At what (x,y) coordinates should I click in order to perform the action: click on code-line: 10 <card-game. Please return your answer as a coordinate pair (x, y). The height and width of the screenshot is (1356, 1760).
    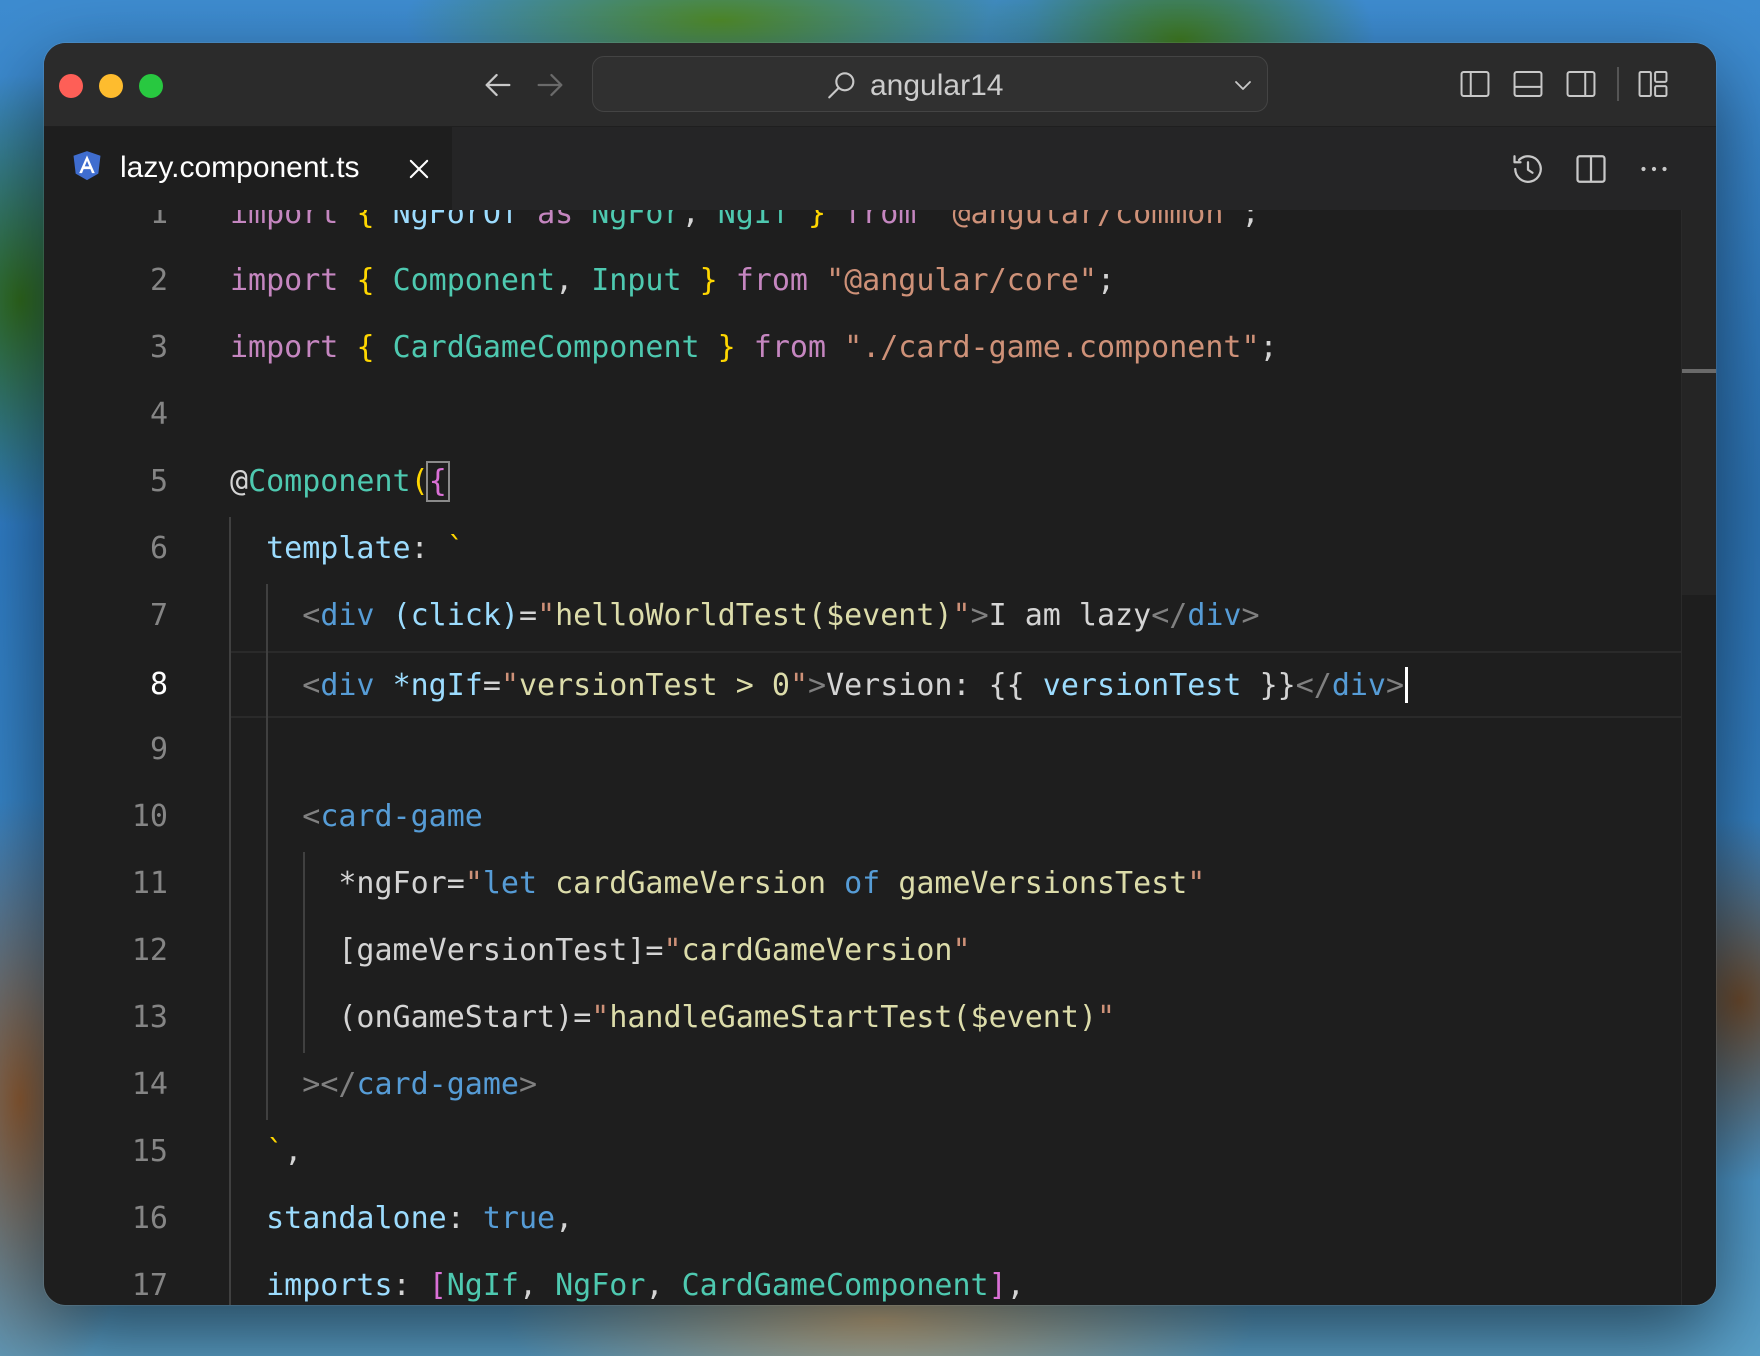
    Looking at the image, I should click on (880, 818).